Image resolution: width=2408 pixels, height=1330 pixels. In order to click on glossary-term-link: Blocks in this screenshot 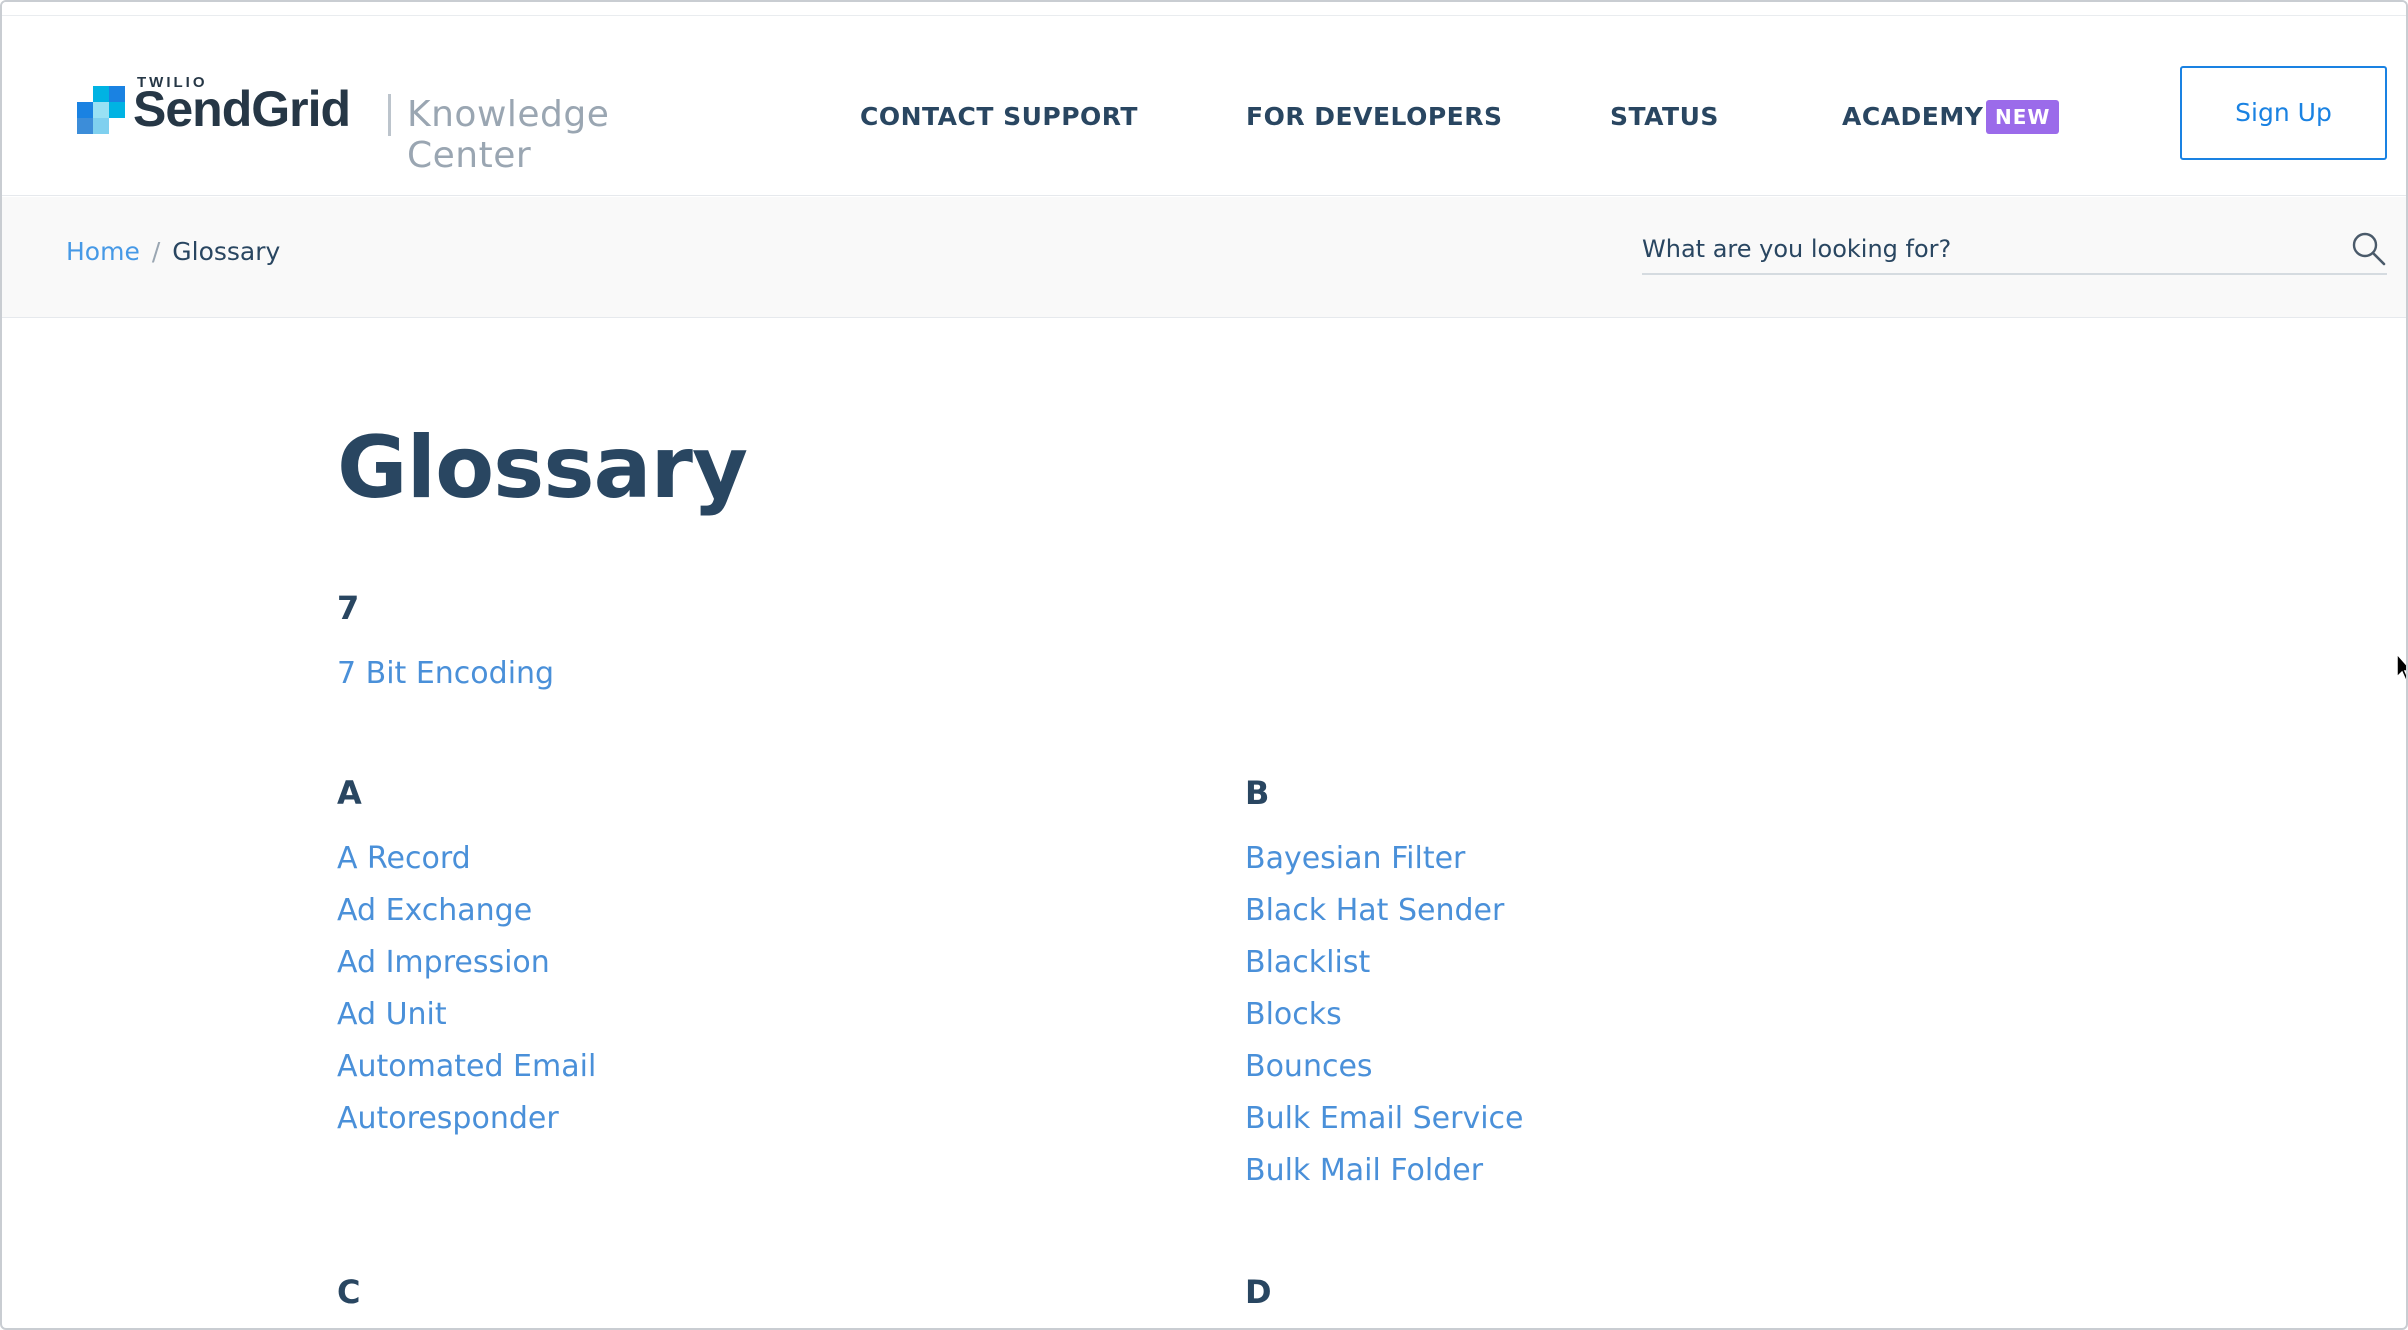, I will do `click(1384, 1015)`.